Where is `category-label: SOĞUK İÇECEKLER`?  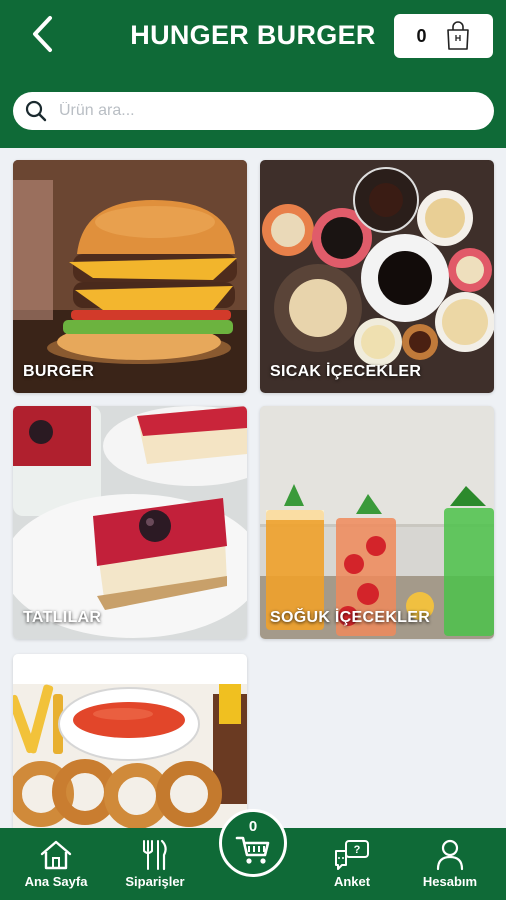
category-label: SOĞUK İÇECEKLER is located at coordinates (350, 617).